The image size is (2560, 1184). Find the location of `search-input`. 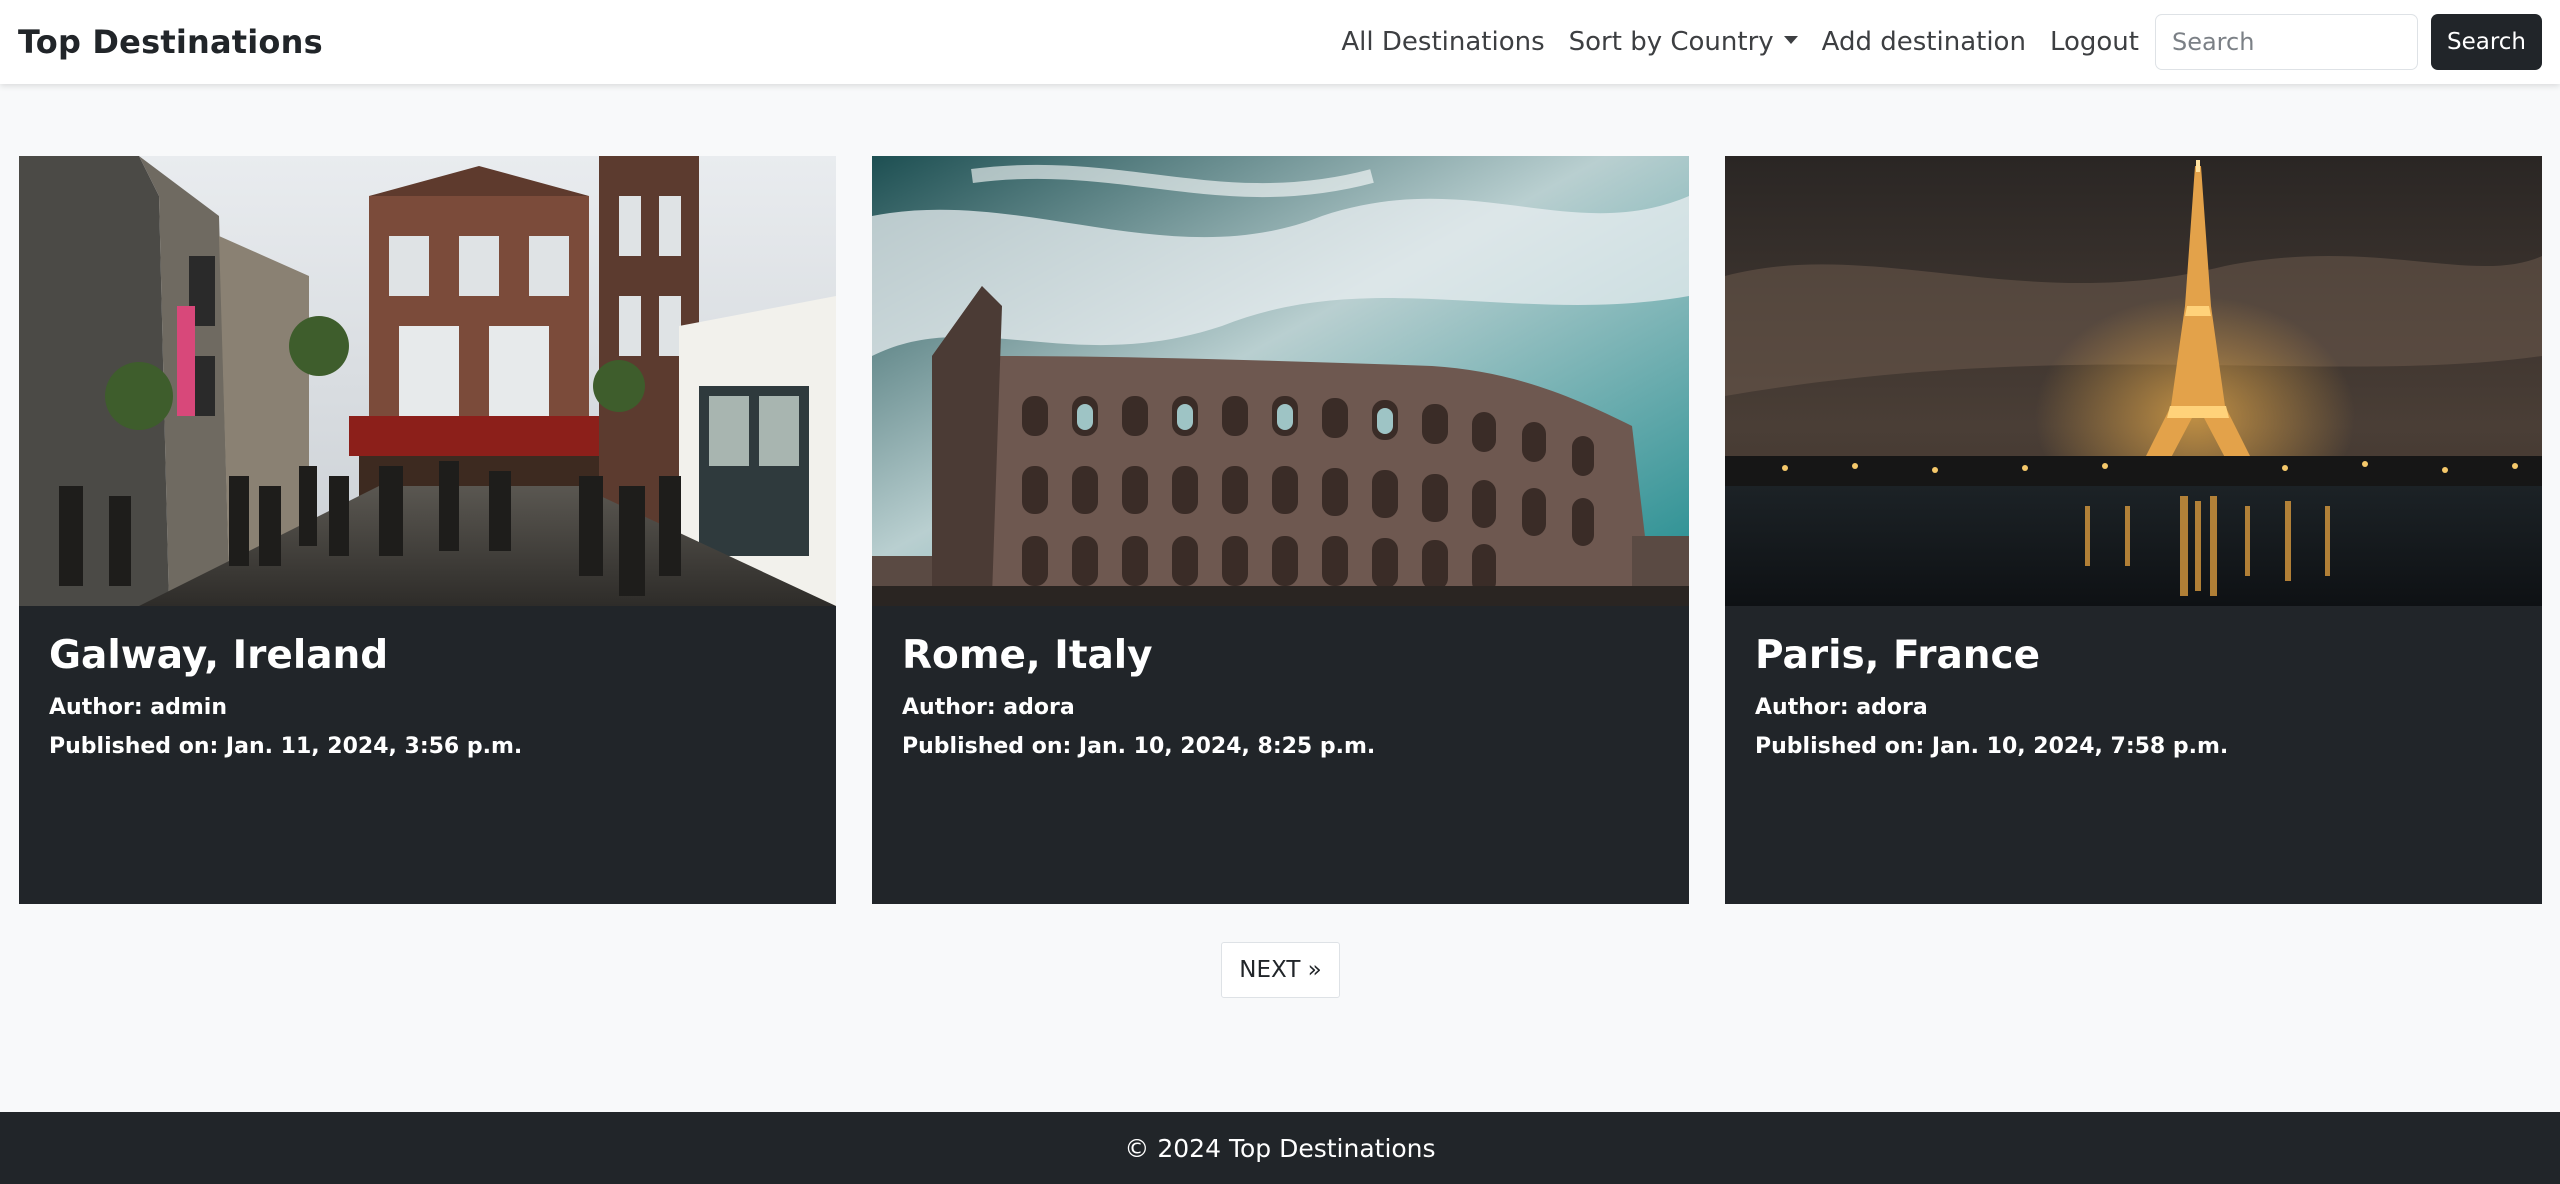

search-input is located at coordinates (2286, 42).